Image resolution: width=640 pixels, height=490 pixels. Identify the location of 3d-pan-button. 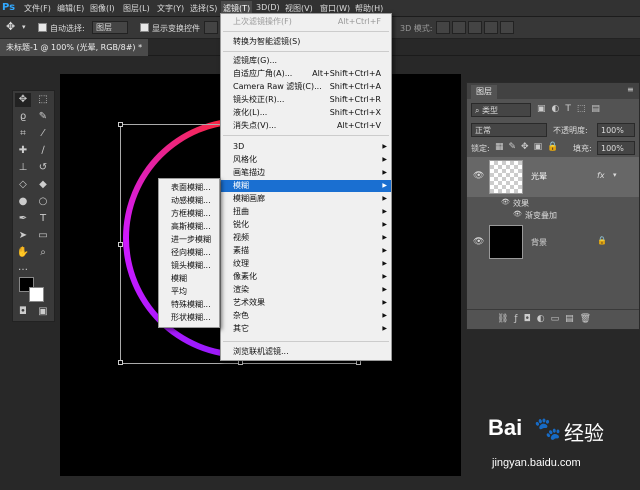
(475, 27).